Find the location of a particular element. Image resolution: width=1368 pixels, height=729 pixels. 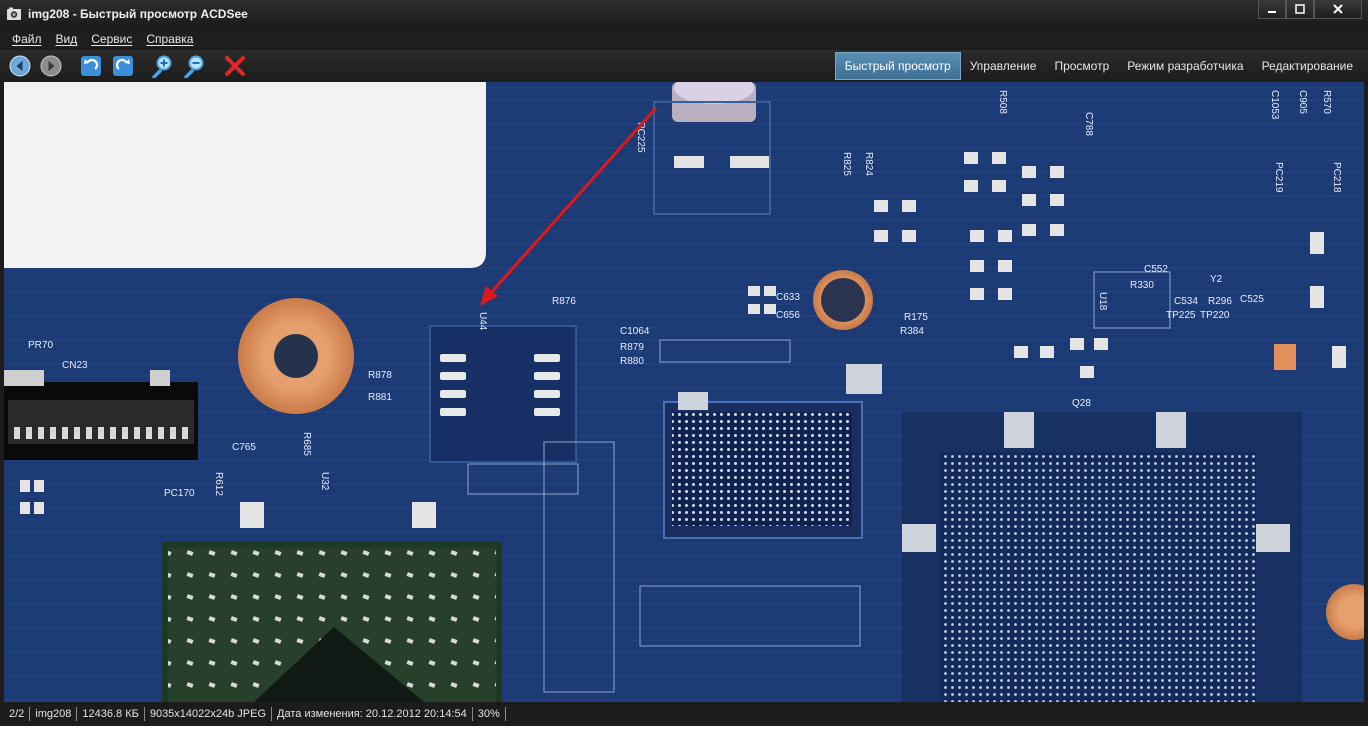

app-icon is located at coordinates (14, 13).